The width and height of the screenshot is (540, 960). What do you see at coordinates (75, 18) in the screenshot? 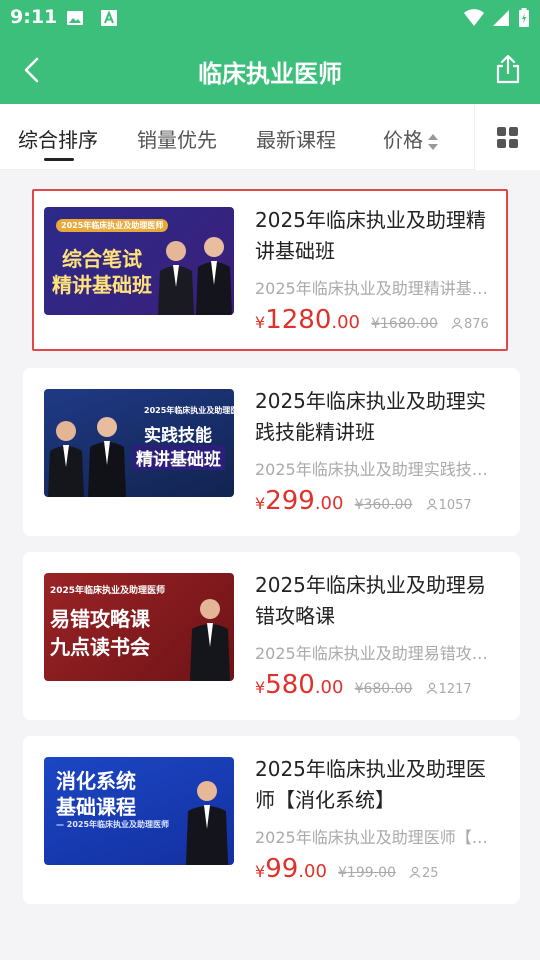
I see `image-notification-icon` at bounding box center [75, 18].